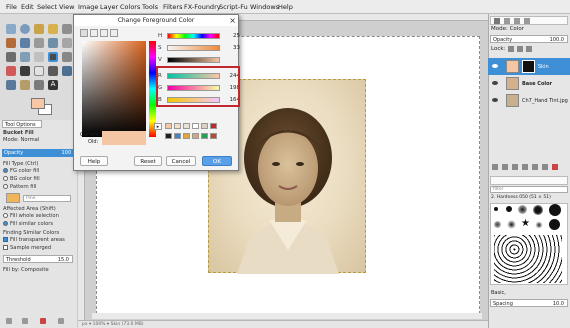 This screenshot has width=570, height=328. Describe the element at coordinates (5, 239) in the screenshot. I see `fill-transparent-checkbox` at that location.